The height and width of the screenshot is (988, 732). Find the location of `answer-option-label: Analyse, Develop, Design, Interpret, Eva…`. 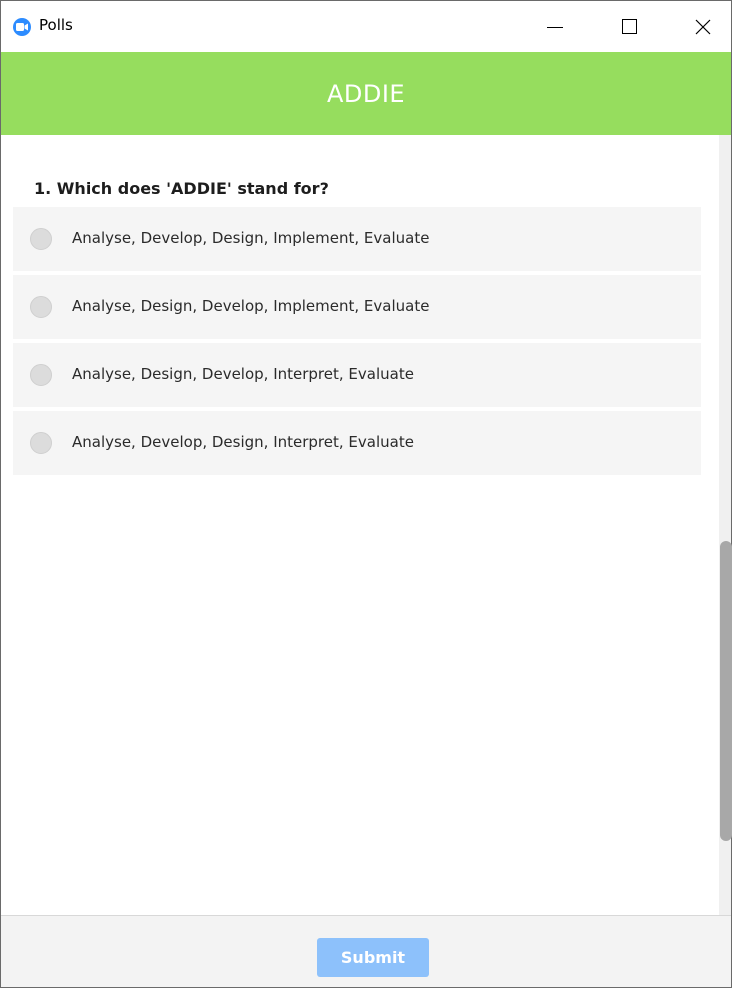

answer-option-label: Analyse, Develop, Design, Interpret, Eva… is located at coordinates (243, 442).